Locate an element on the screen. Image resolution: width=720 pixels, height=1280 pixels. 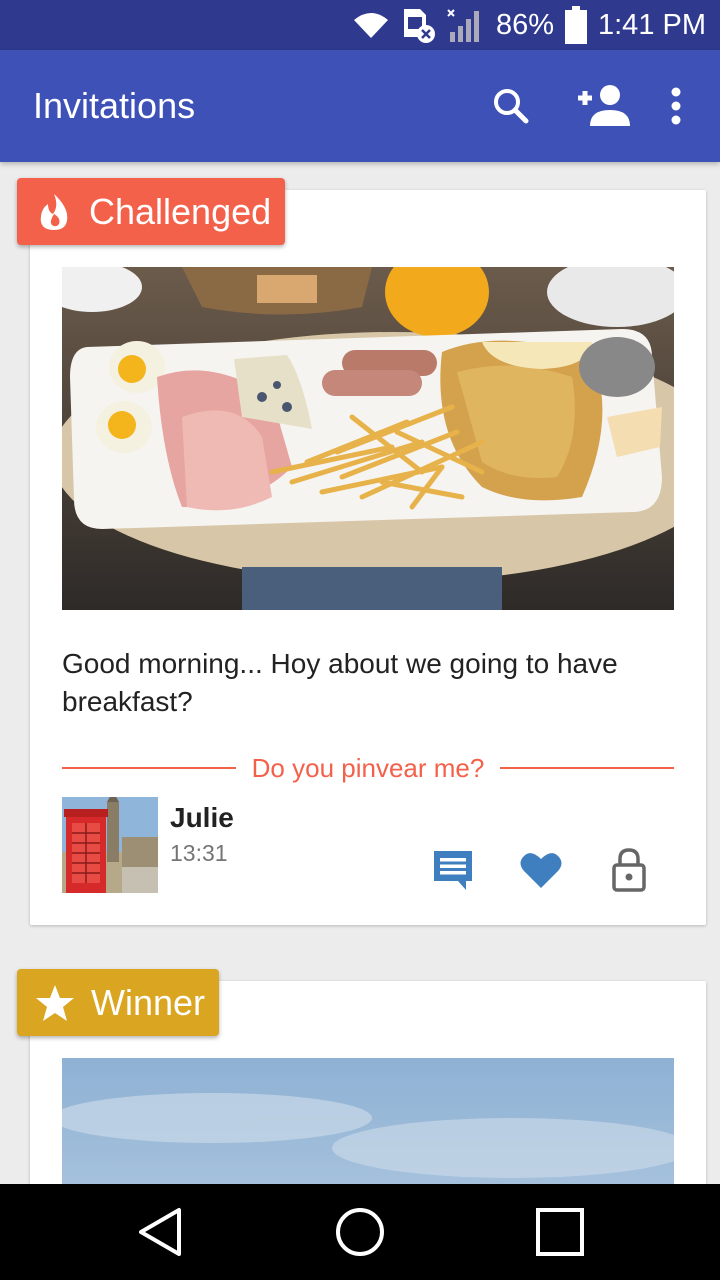
comment-button is located at coordinates (453, 870).